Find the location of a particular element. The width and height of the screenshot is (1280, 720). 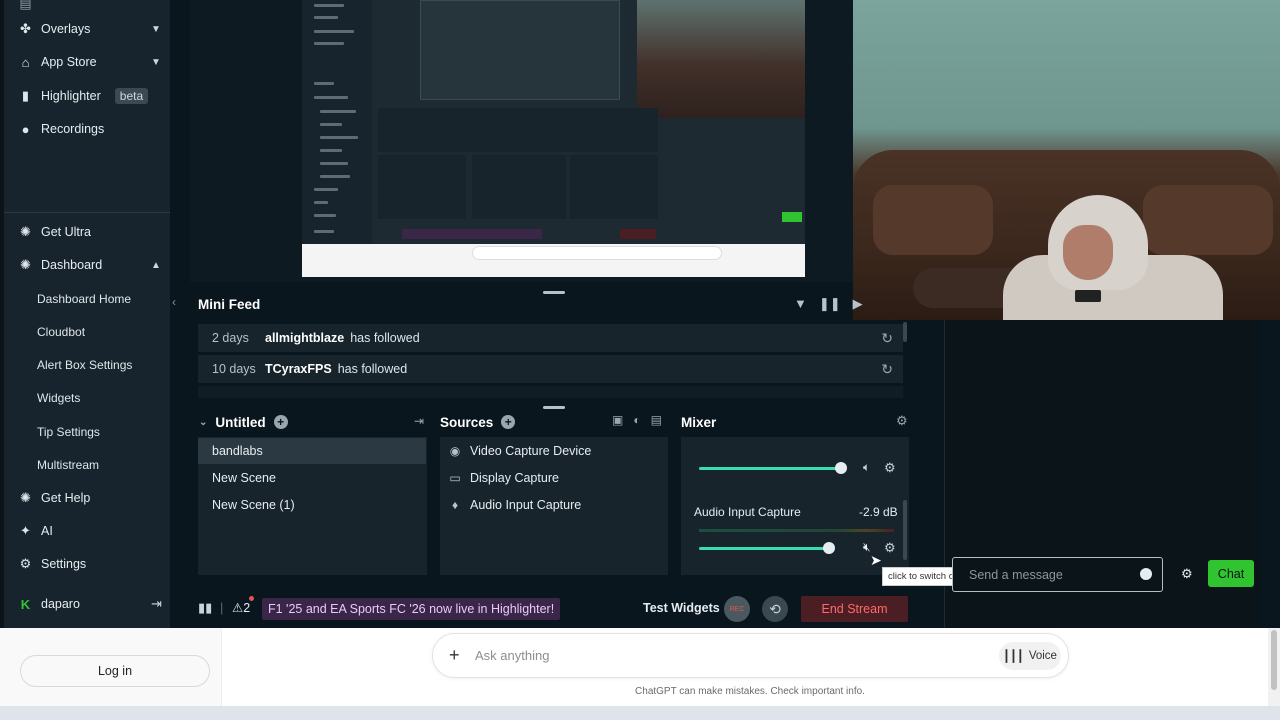

sidebar-item-settings: ⚙ Settings is located at coordinates (52, 564).